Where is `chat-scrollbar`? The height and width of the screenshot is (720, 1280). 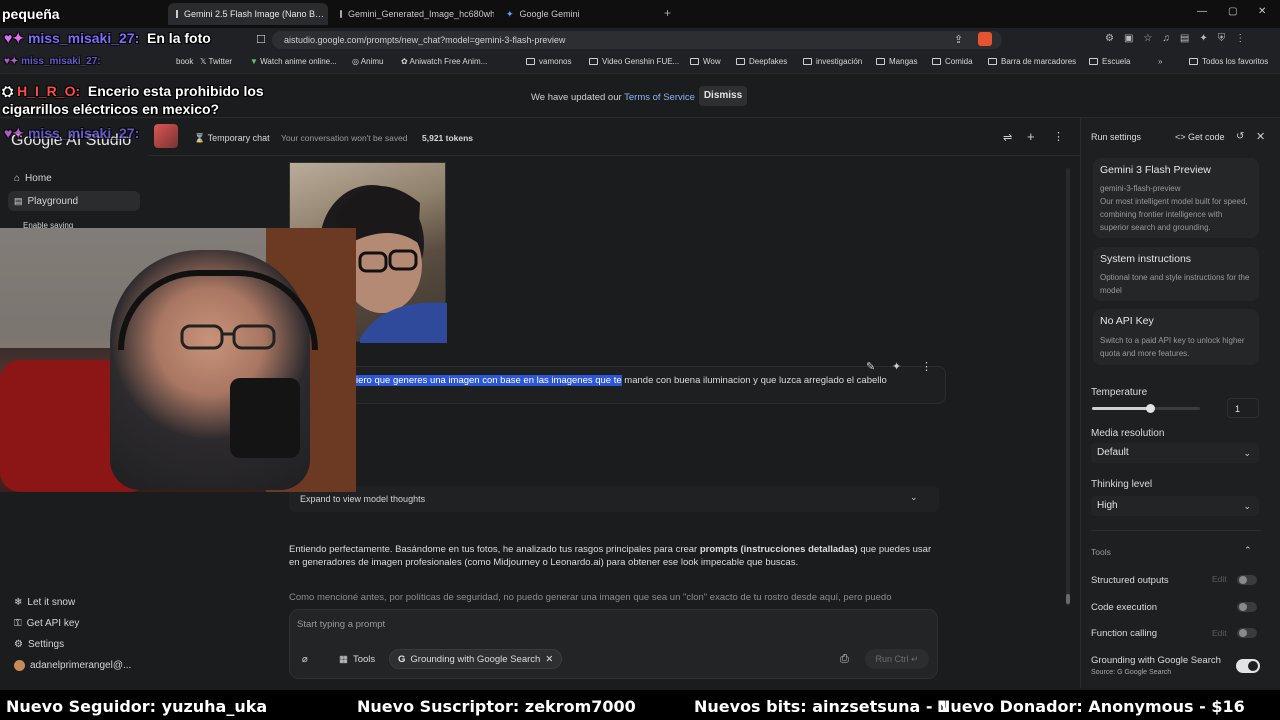
chat-scrollbar is located at coordinates (1068, 387).